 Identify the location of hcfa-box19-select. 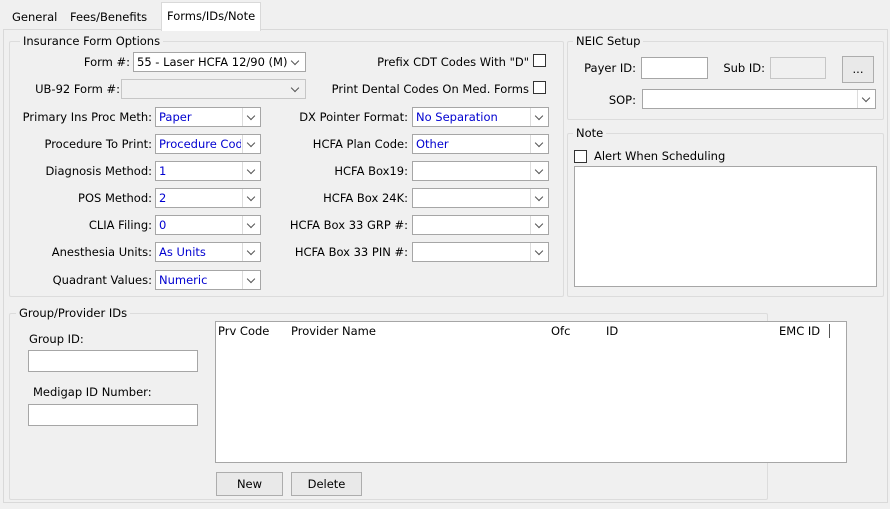
(480, 171).